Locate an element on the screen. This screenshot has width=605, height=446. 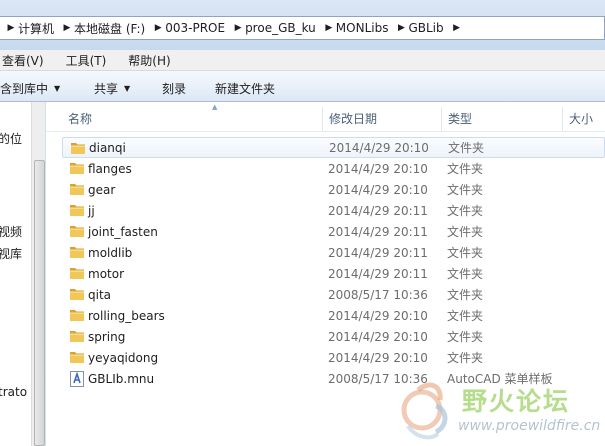
file-row: moldlib 2014/4/29 20:11 文件夹 is located at coordinates (333, 252).